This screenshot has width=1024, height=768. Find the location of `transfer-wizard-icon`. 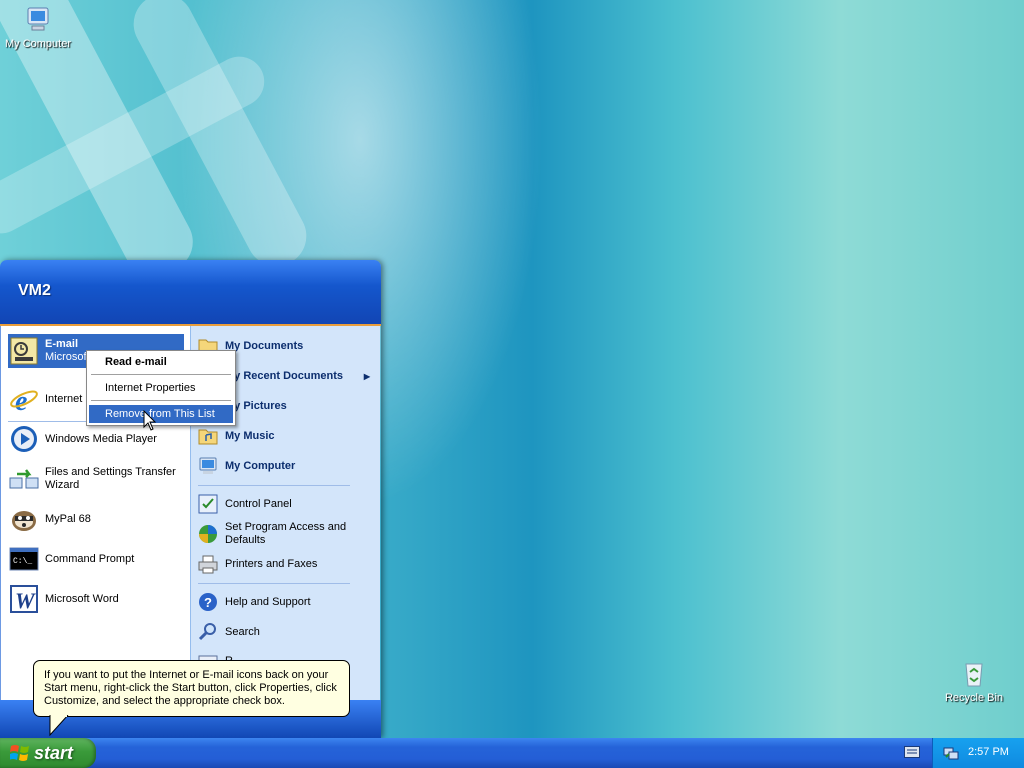

transfer-wizard-icon is located at coordinates (24, 479).